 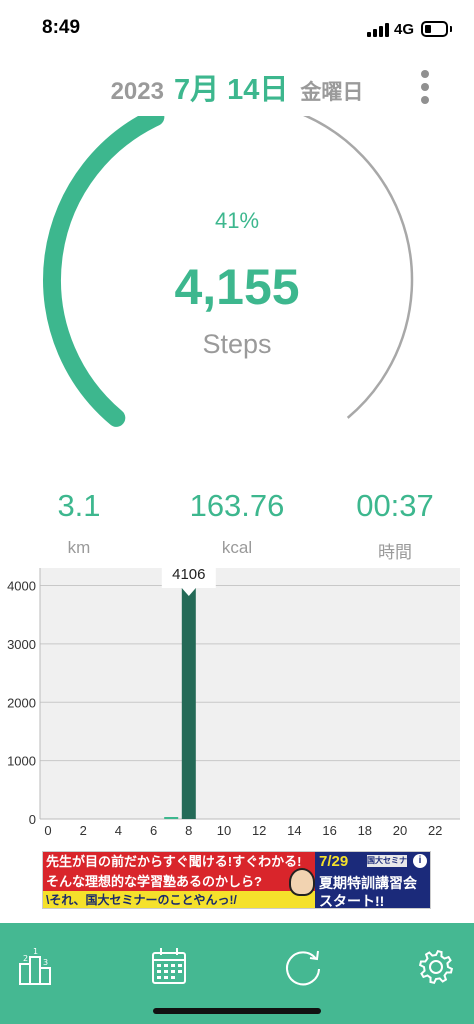 I want to click on ad-title: 夏期特訓講習会, so click(x=368, y=883).